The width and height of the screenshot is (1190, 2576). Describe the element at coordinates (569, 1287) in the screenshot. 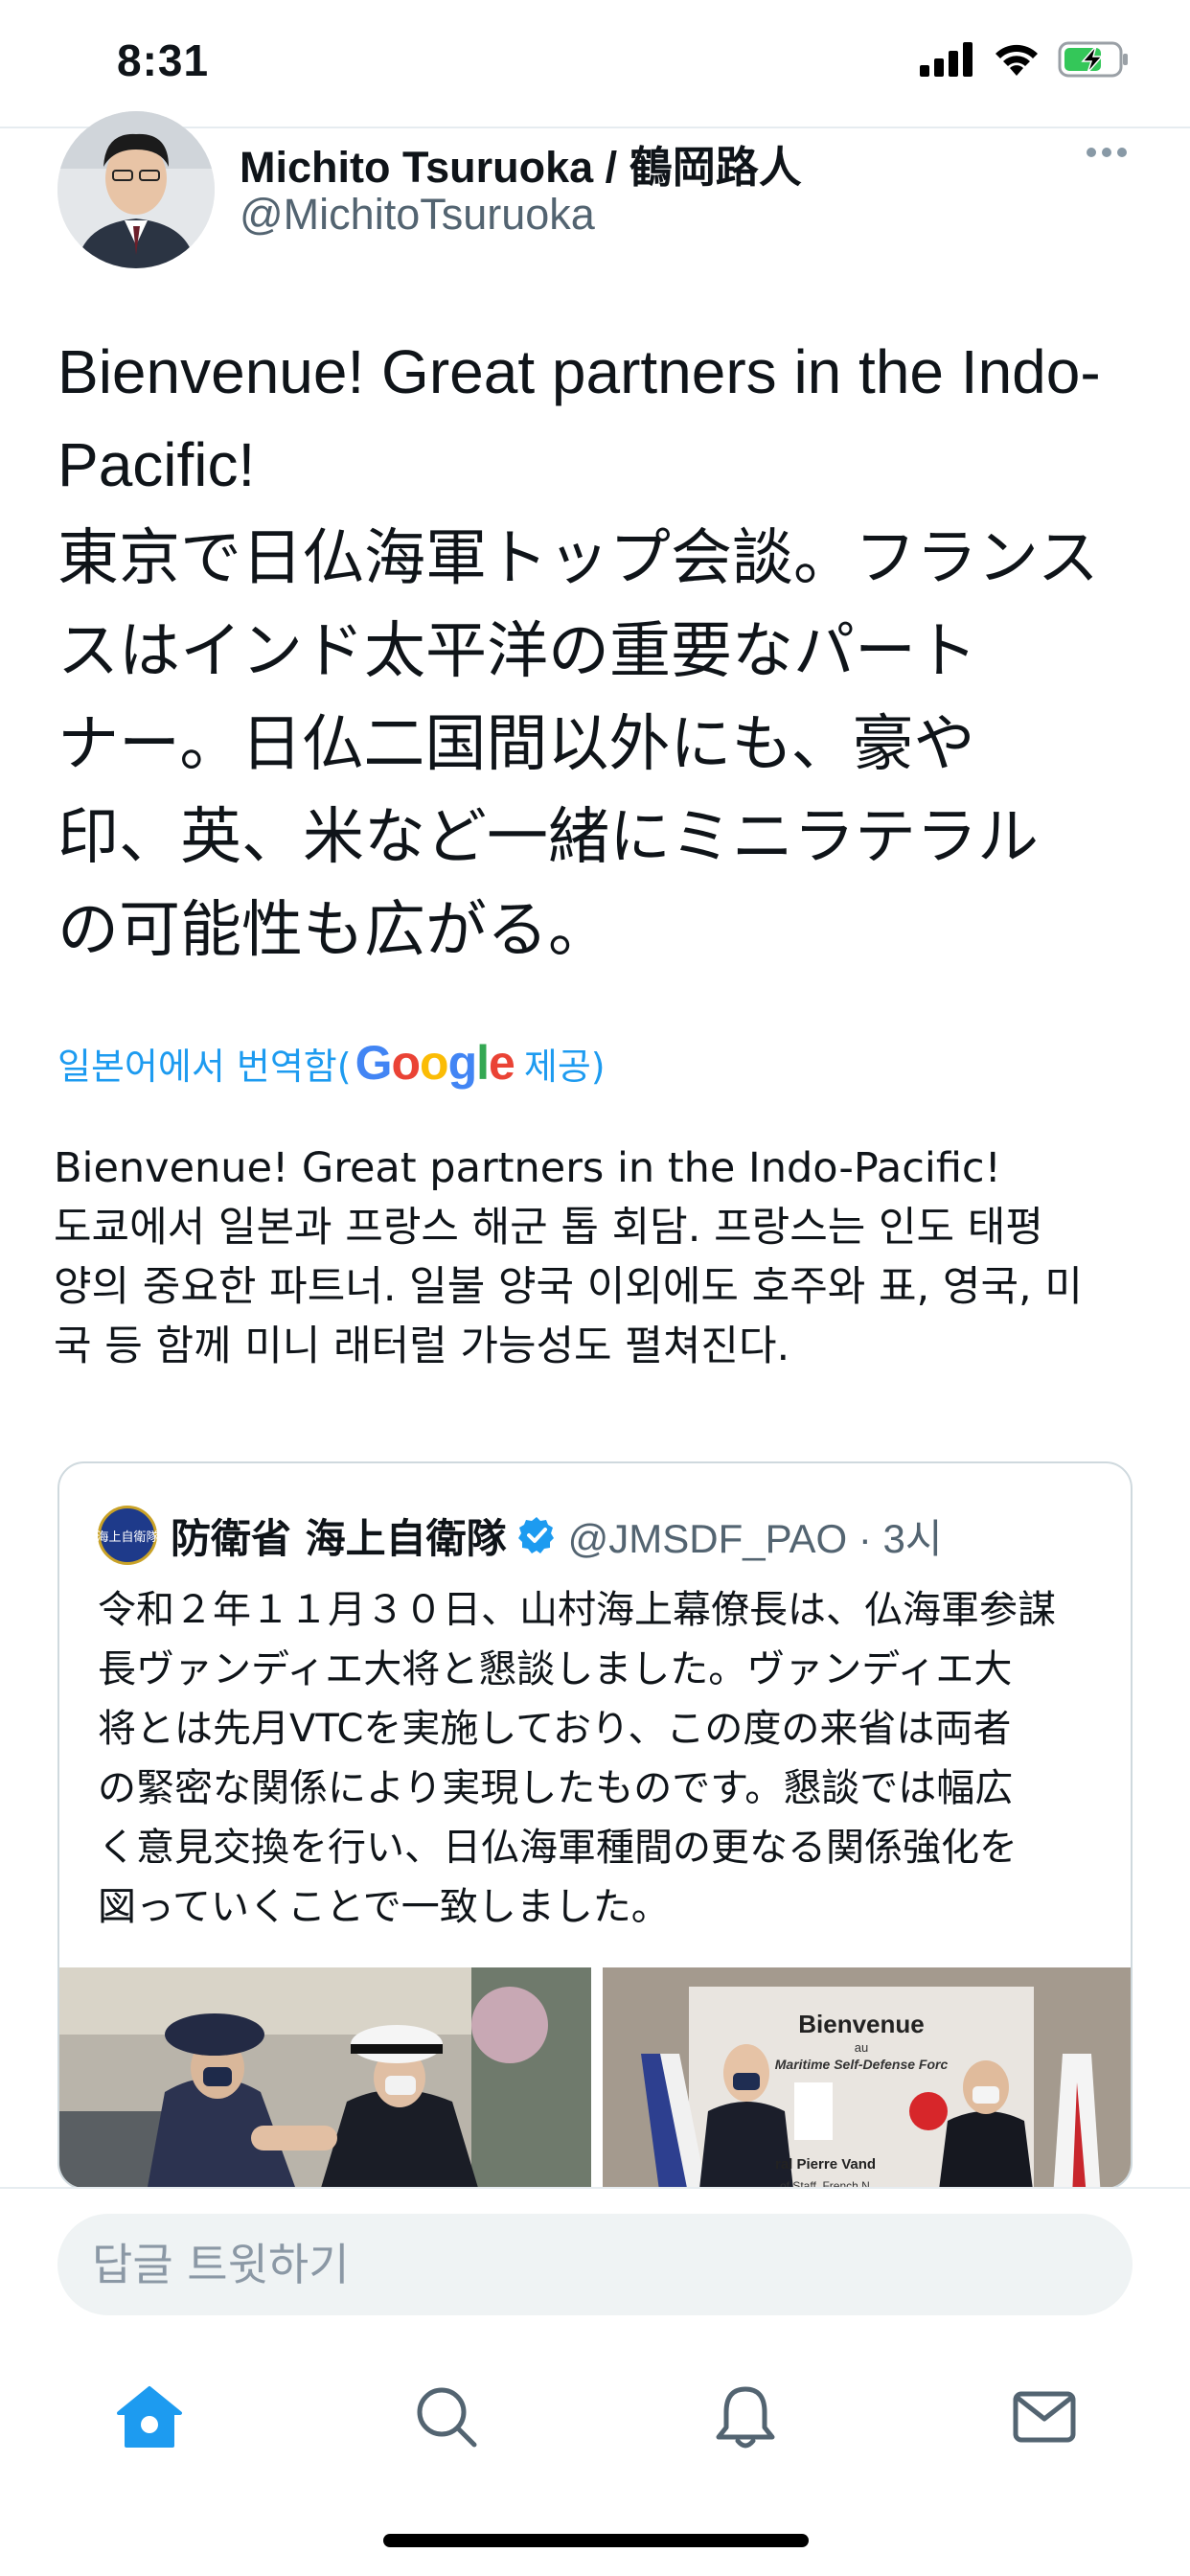

I see `translated-line: 양의 중요한 파트너. 일불 양국 이외에도 호주와 표, 영국, 미` at that location.